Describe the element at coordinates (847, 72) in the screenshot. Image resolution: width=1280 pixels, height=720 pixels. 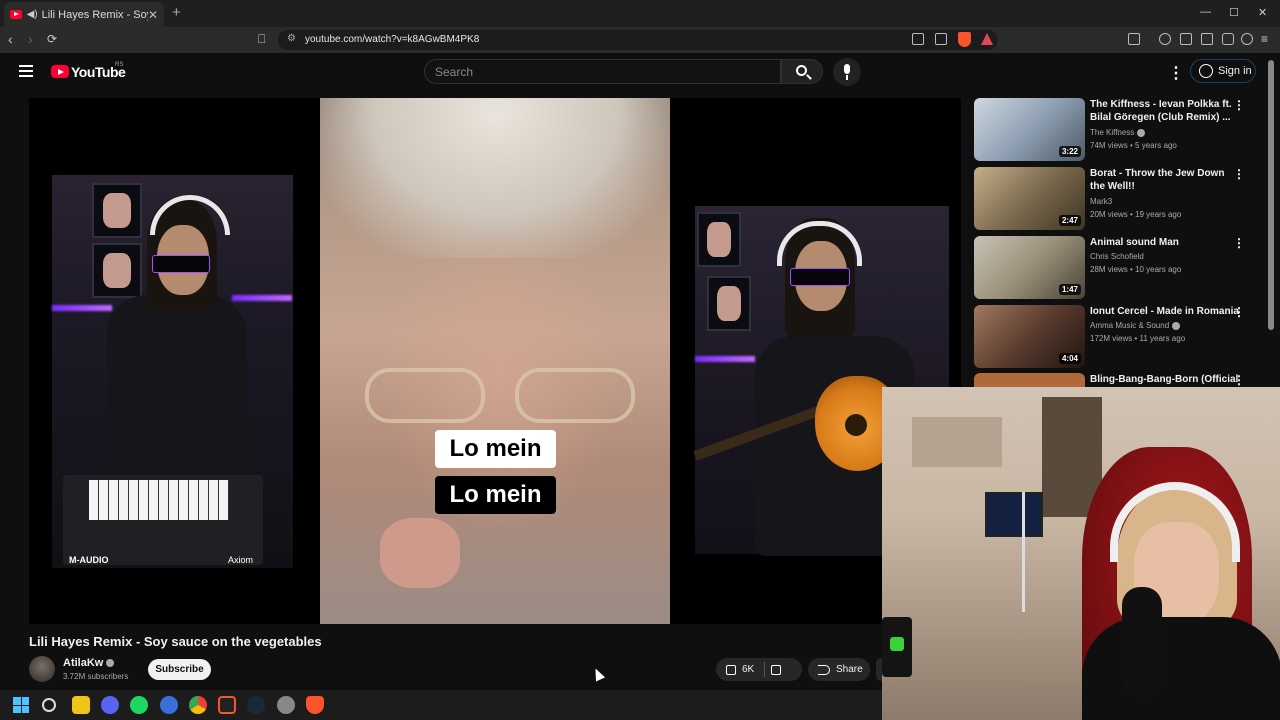
I see `voice-search-icon` at that location.